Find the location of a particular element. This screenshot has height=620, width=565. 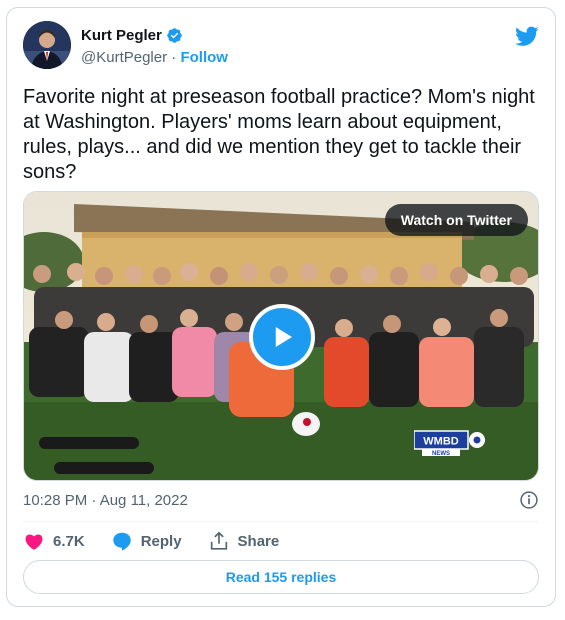

share-label: Share is located at coordinates (258, 541).